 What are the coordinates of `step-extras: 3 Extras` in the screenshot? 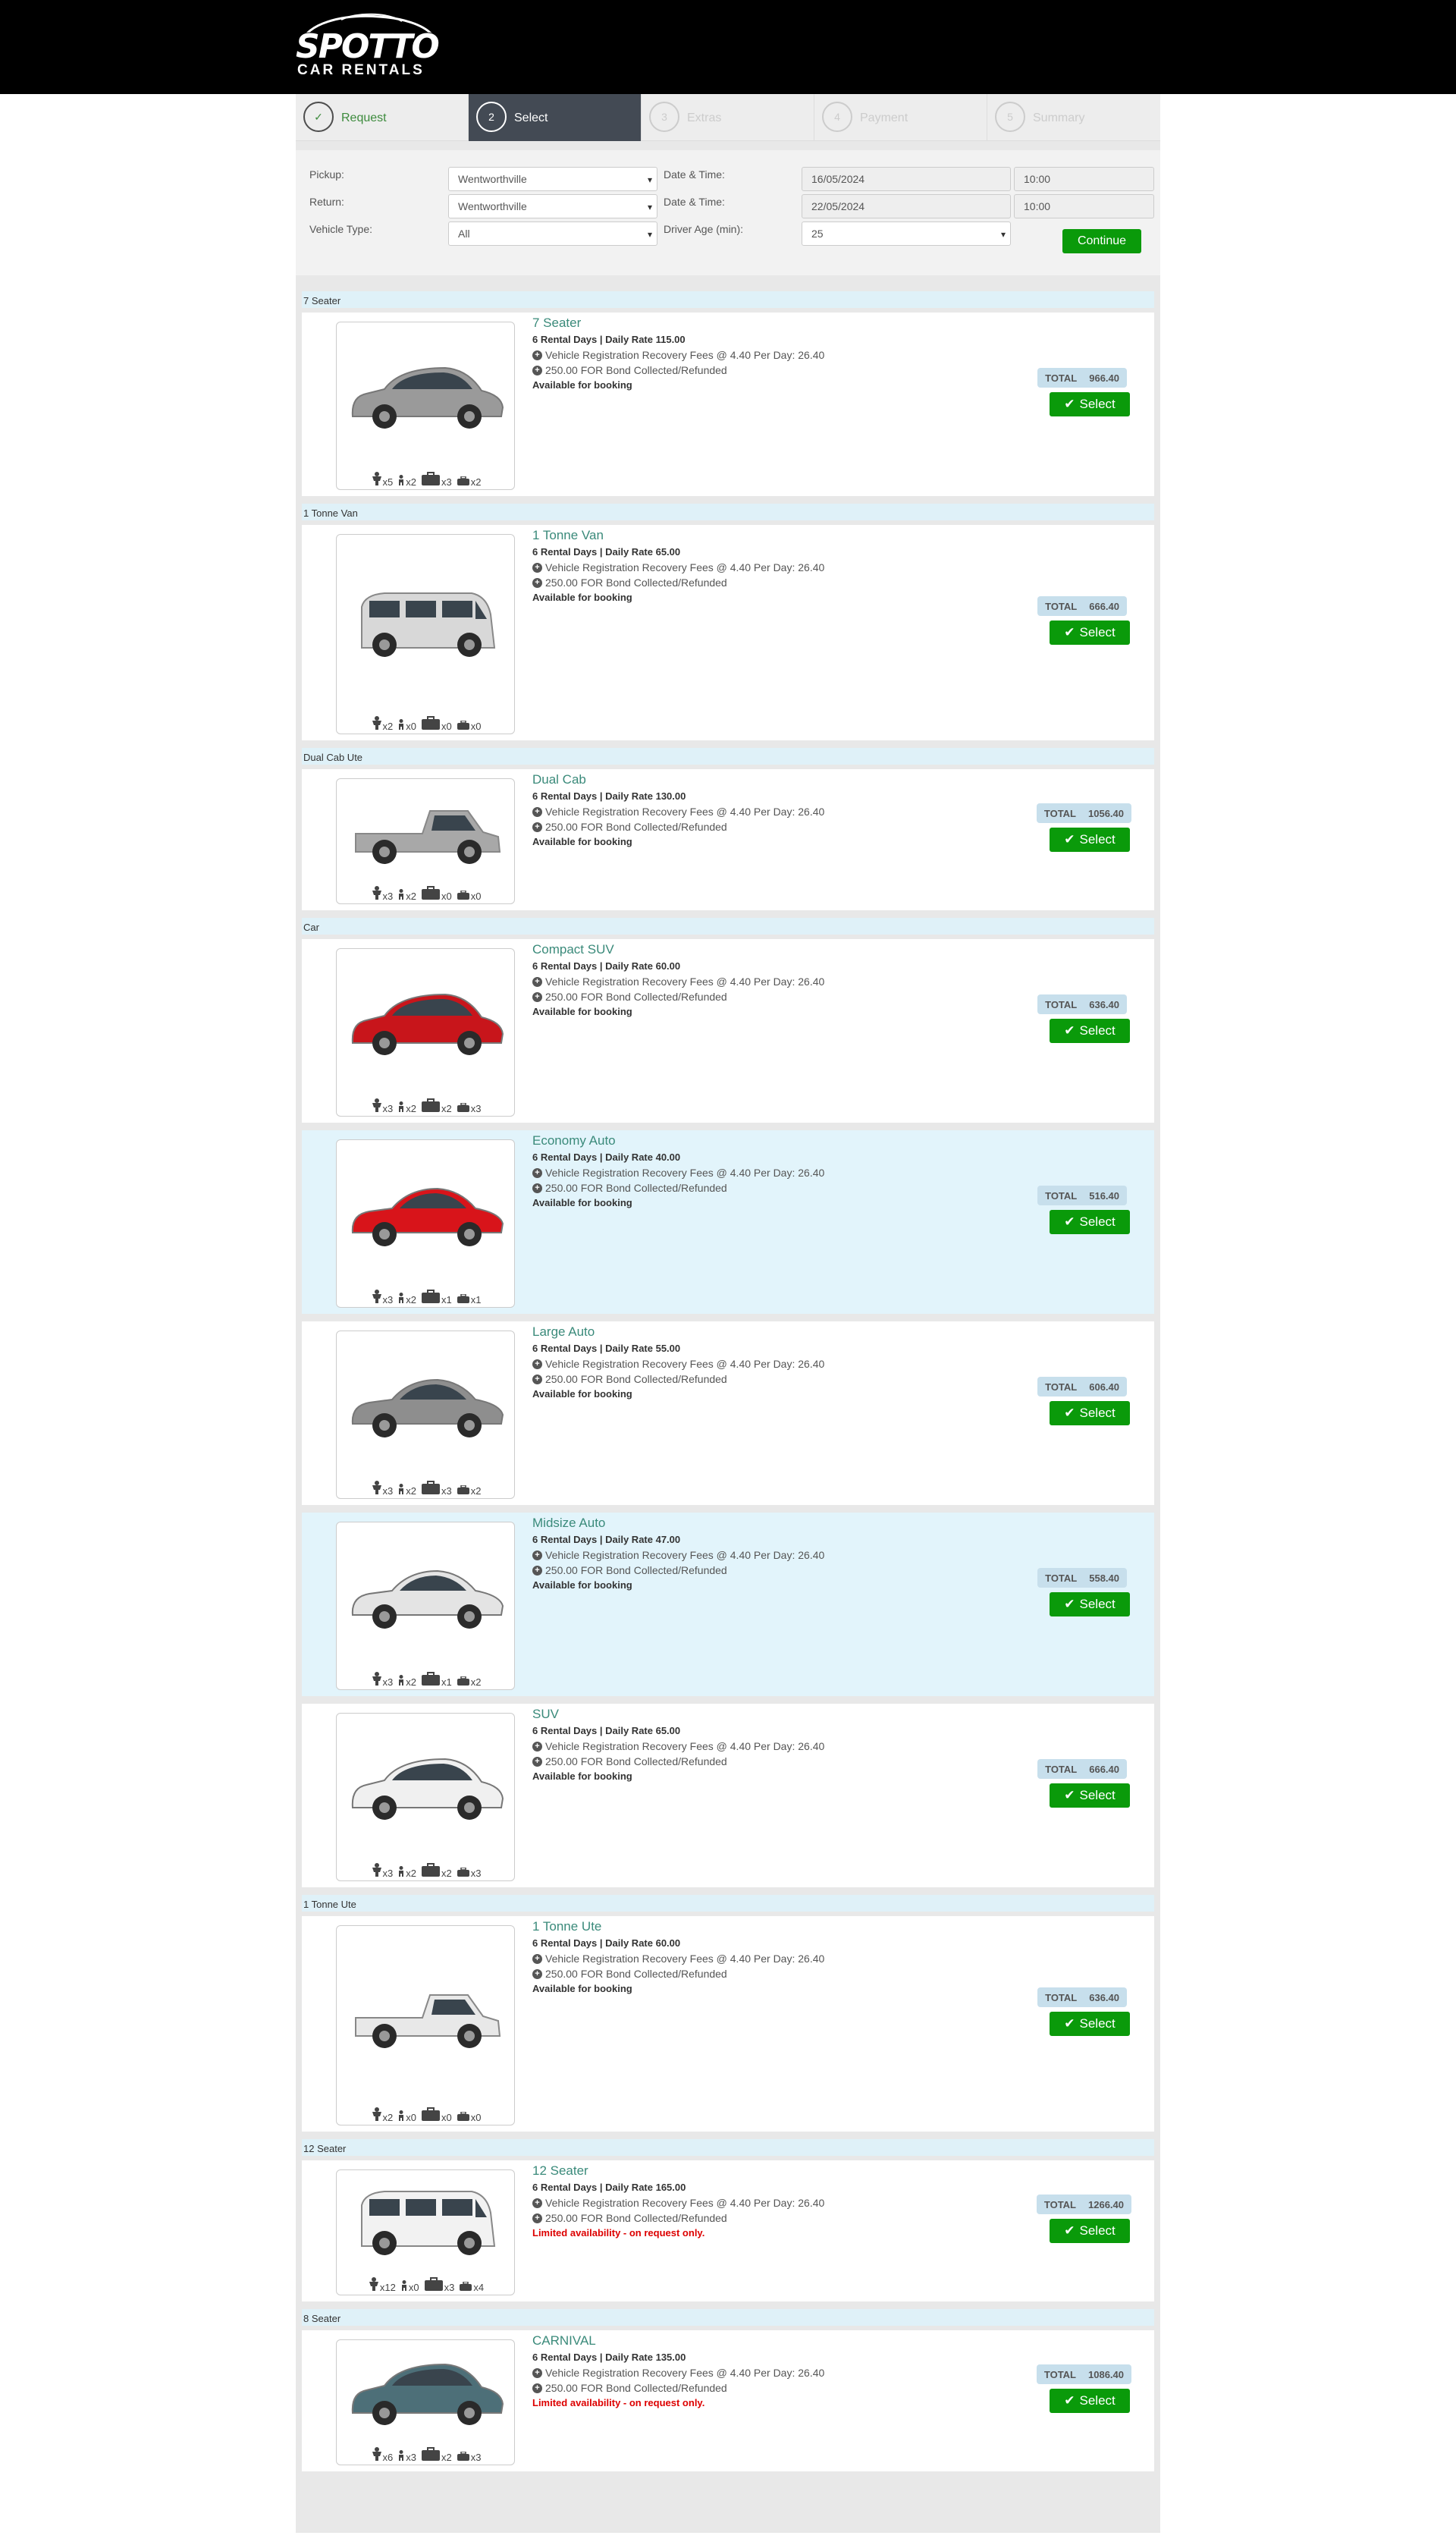 It's located at (728, 117).